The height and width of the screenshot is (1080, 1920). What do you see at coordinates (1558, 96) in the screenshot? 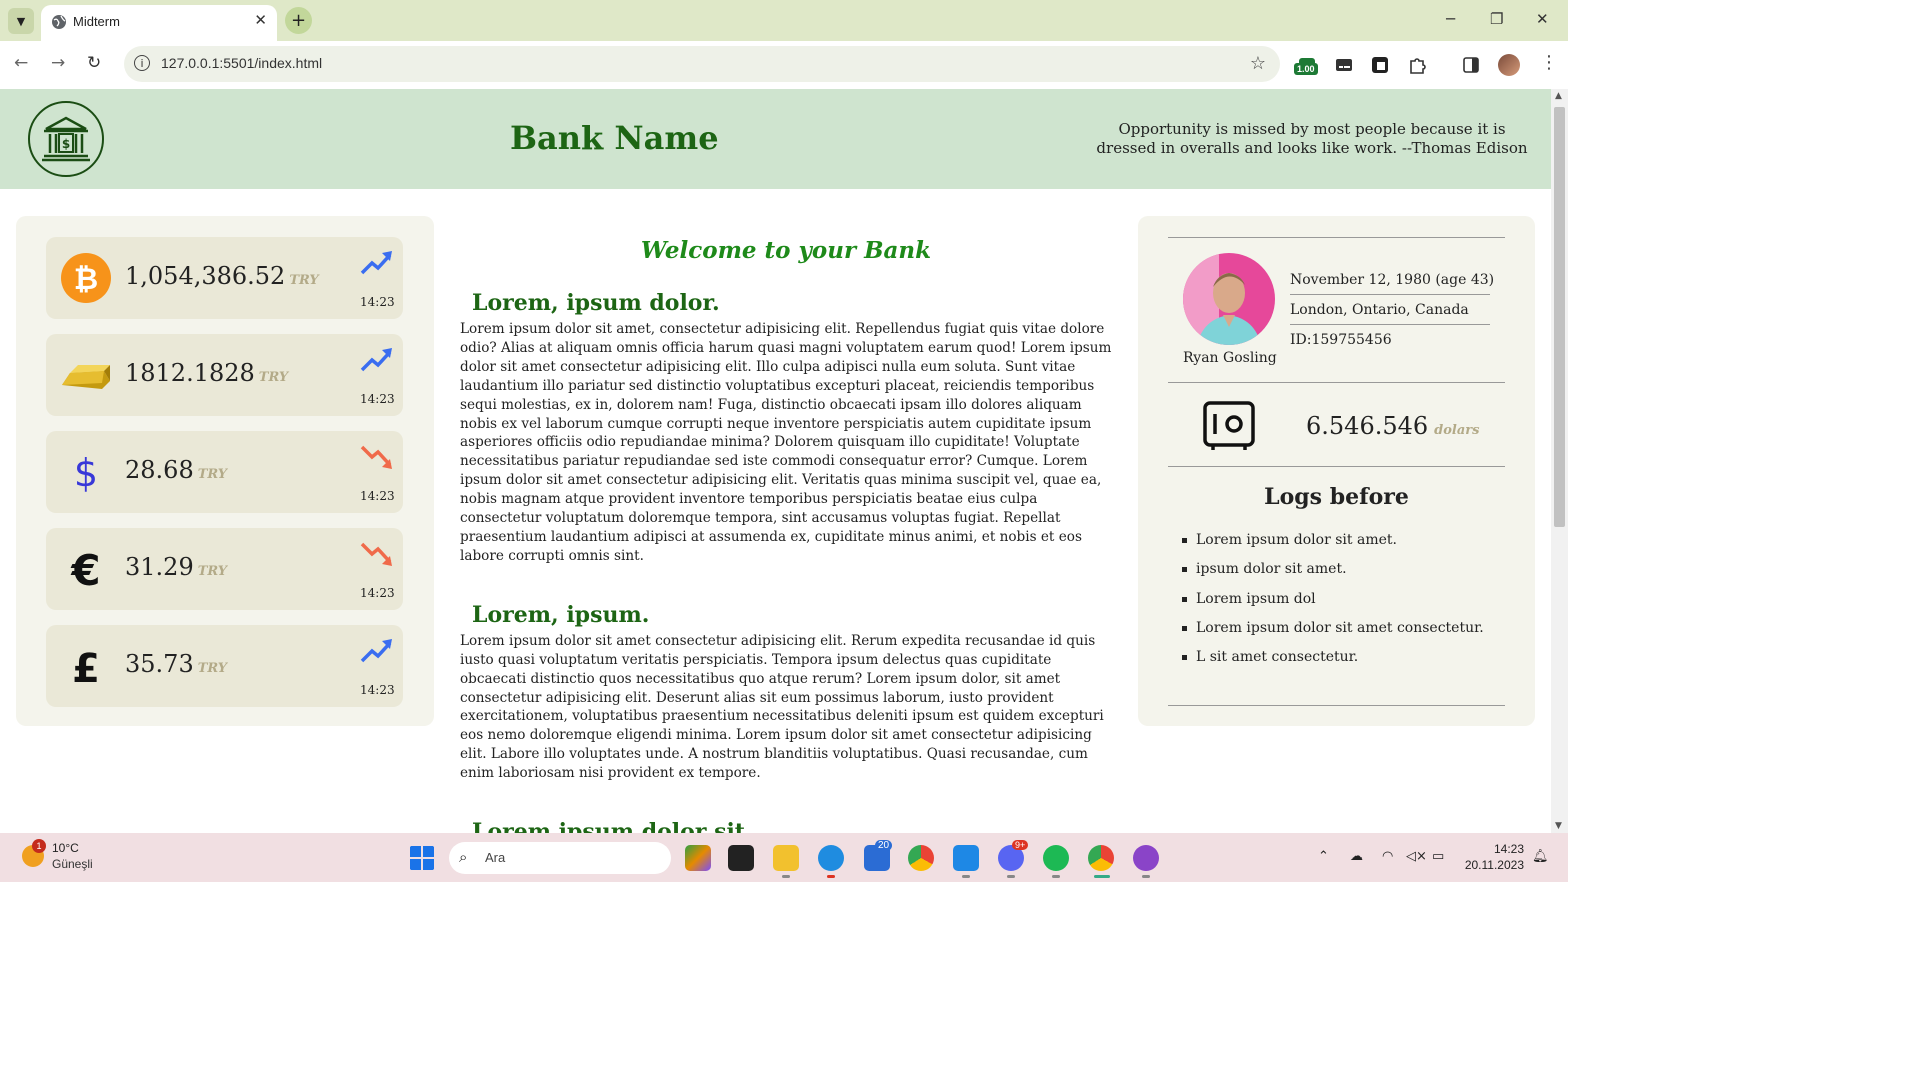
I see `scroll-up-icon: ▲` at bounding box center [1558, 96].